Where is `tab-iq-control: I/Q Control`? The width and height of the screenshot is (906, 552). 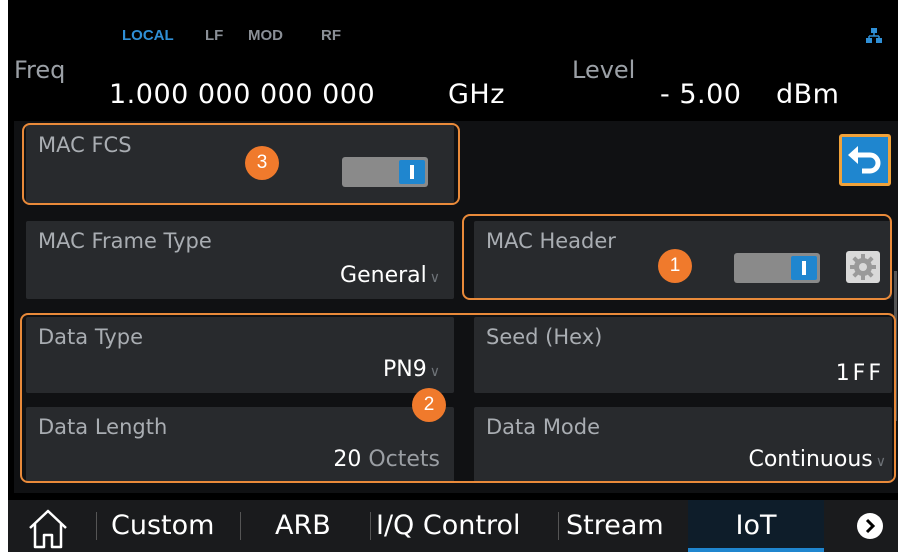 tab-iq-control: I/Q Control is located at coordinates (448, 526).